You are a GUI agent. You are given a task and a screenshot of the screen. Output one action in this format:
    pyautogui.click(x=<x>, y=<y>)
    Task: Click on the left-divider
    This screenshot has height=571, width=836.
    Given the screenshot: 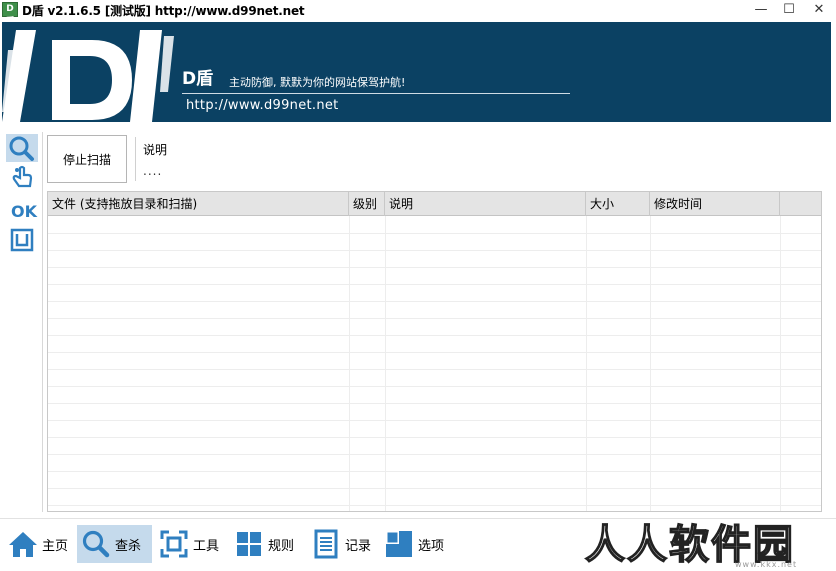 What is the action you would take?
    pyautogui.click(x=42, y=322)
    